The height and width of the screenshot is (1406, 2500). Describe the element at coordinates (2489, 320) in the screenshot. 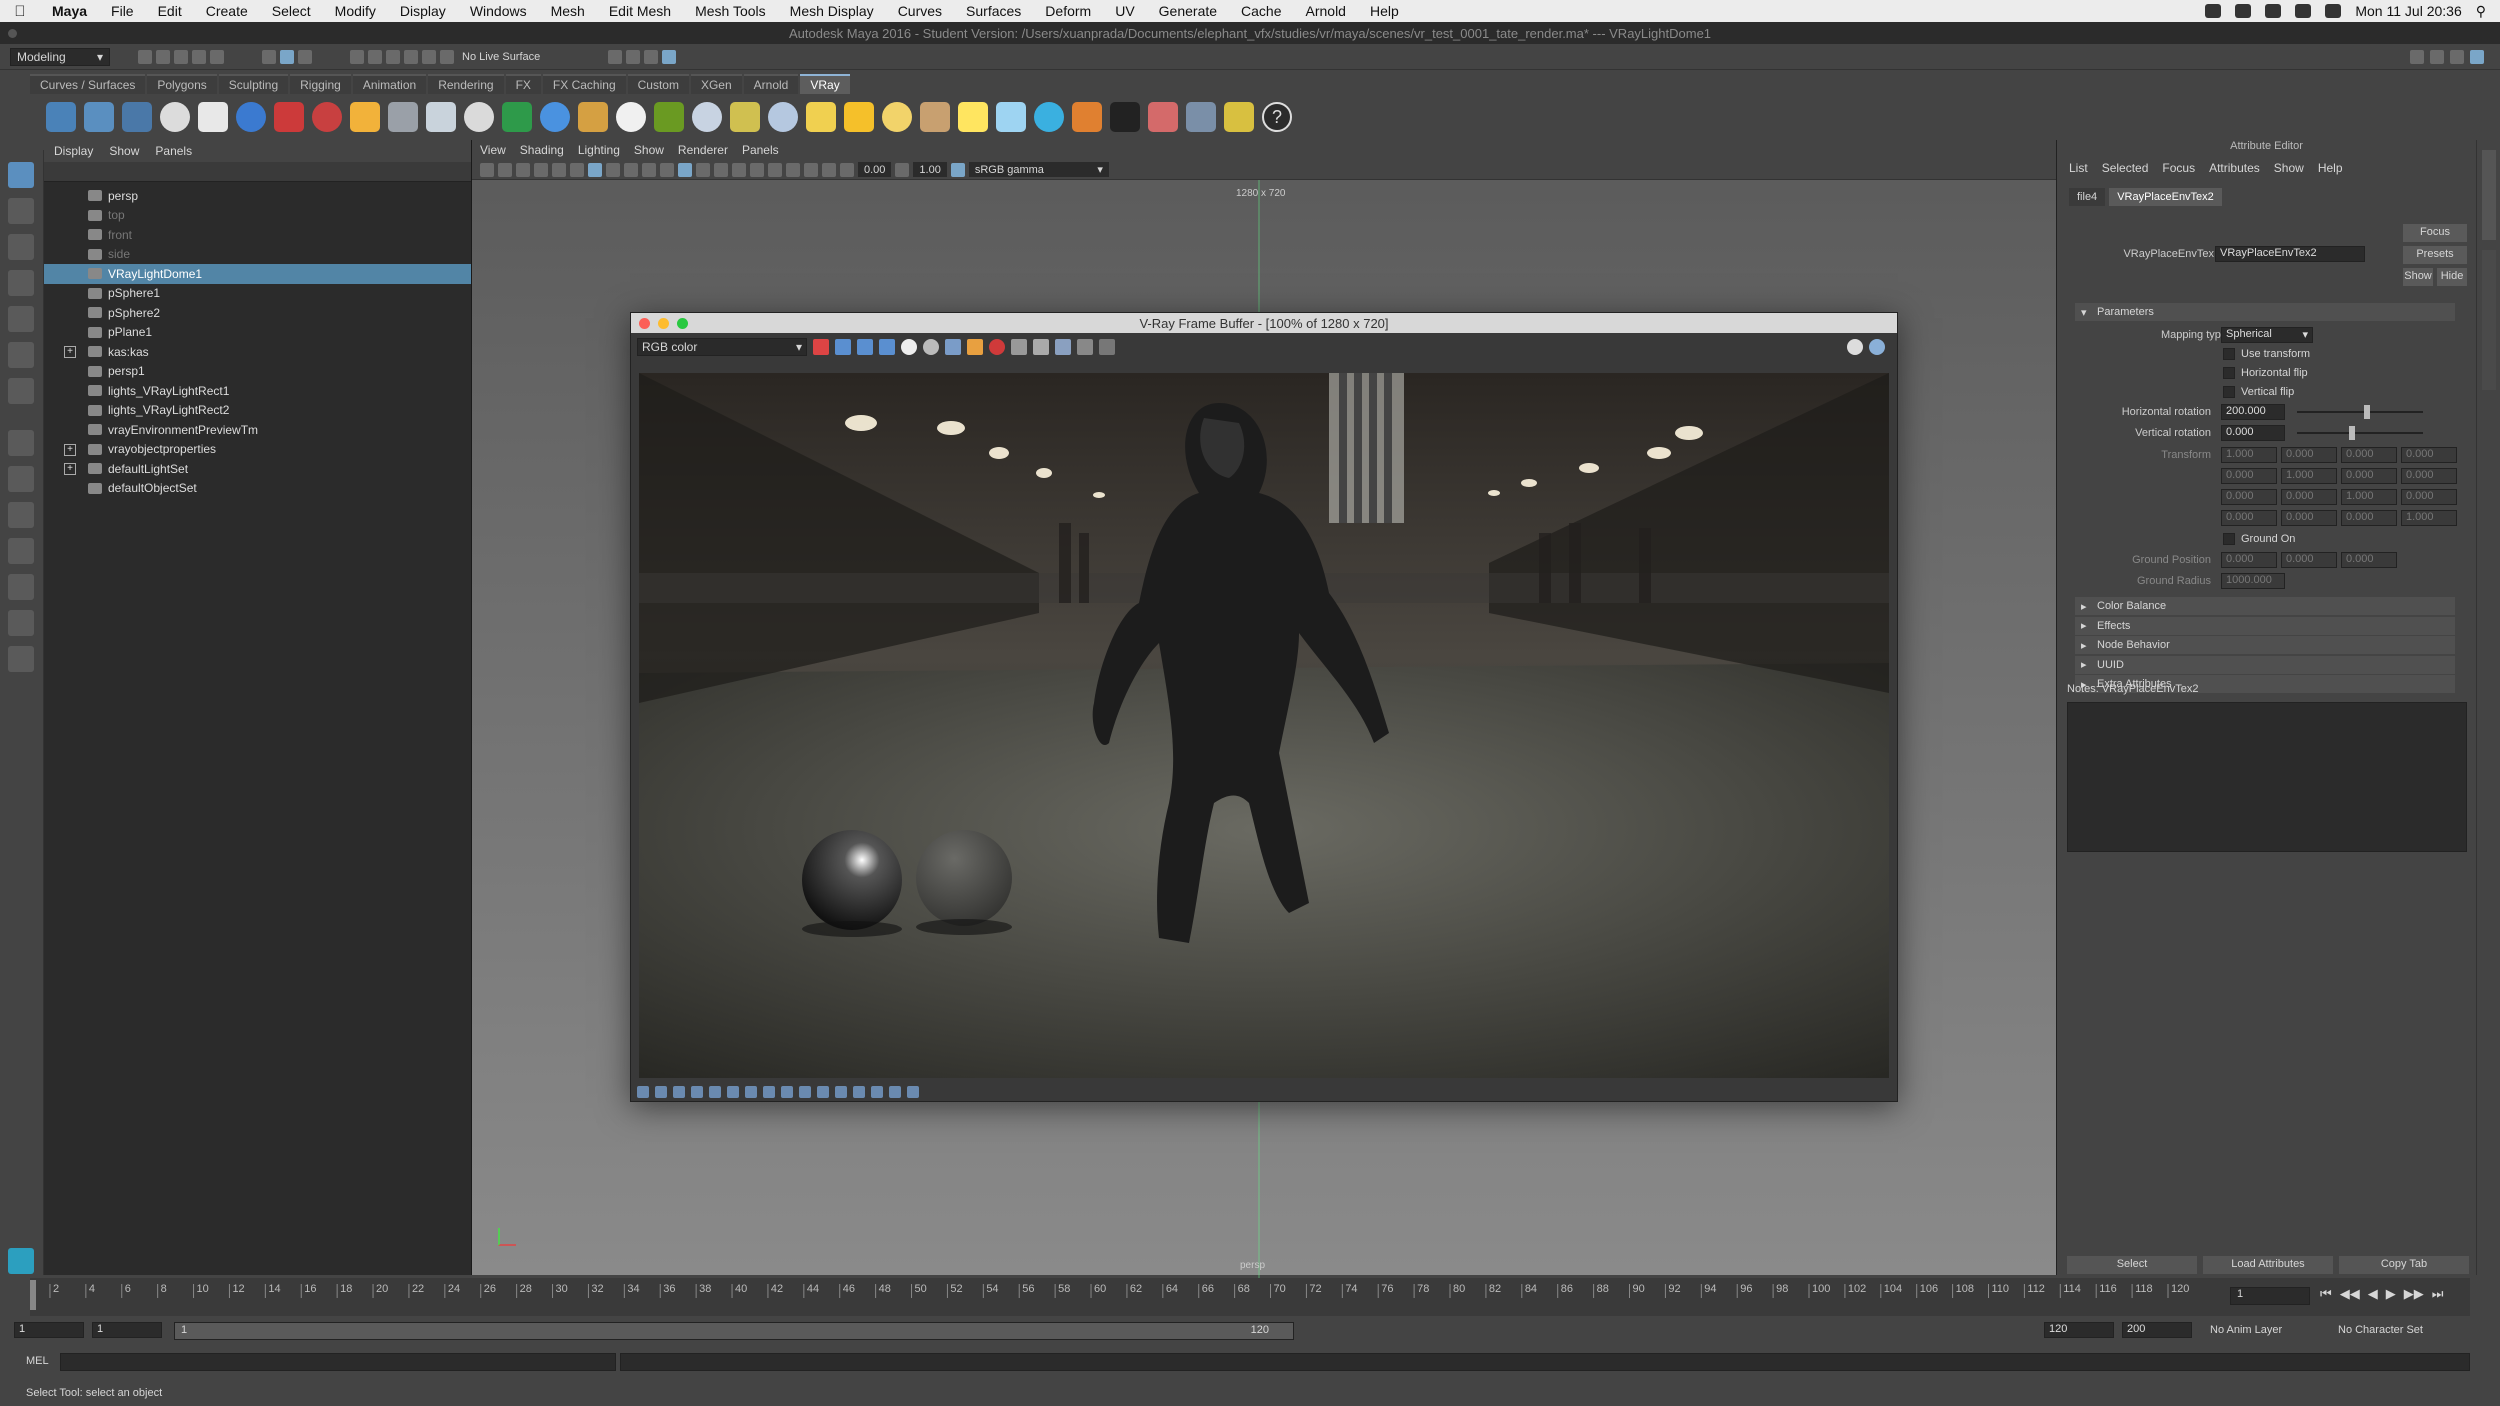

I see `channel-box-side-tab` at that location.